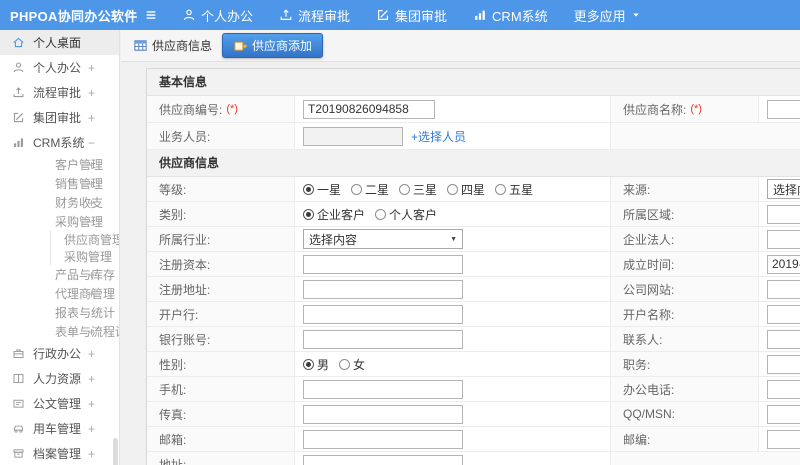  Describe the element at coordinates (353, 136) in the screenshot. I see `business-staff-input` at that location.